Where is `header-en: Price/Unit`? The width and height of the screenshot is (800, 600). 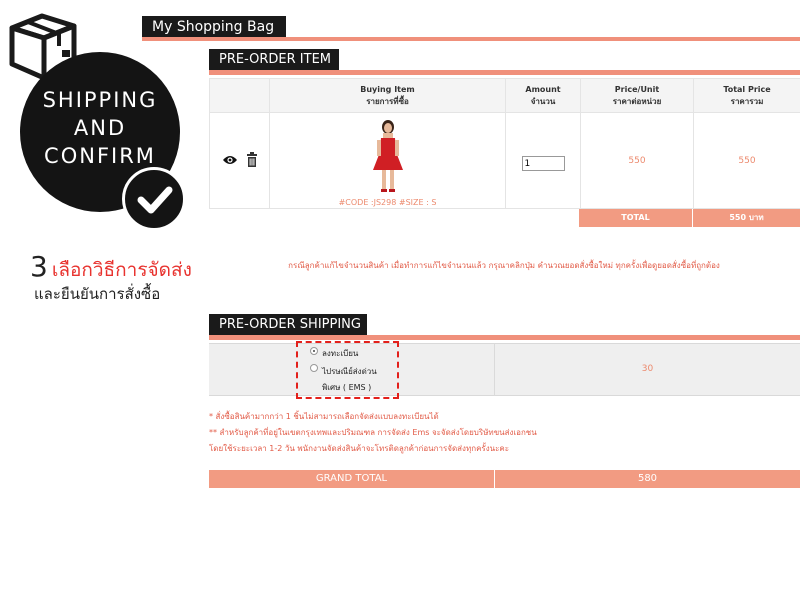 header-en: Price/Unit is located at coordinates (637, 89).